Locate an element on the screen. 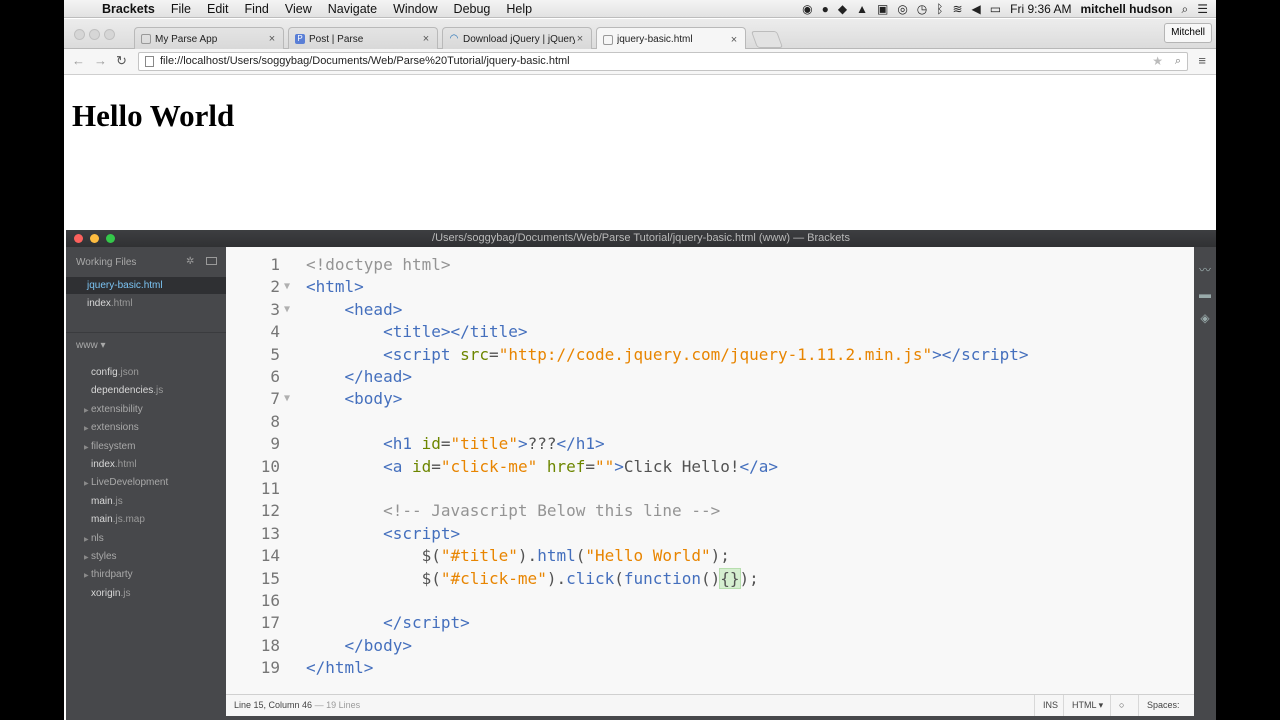  code-line: 3 ▼ <head> is located at coordinates (710, 310).